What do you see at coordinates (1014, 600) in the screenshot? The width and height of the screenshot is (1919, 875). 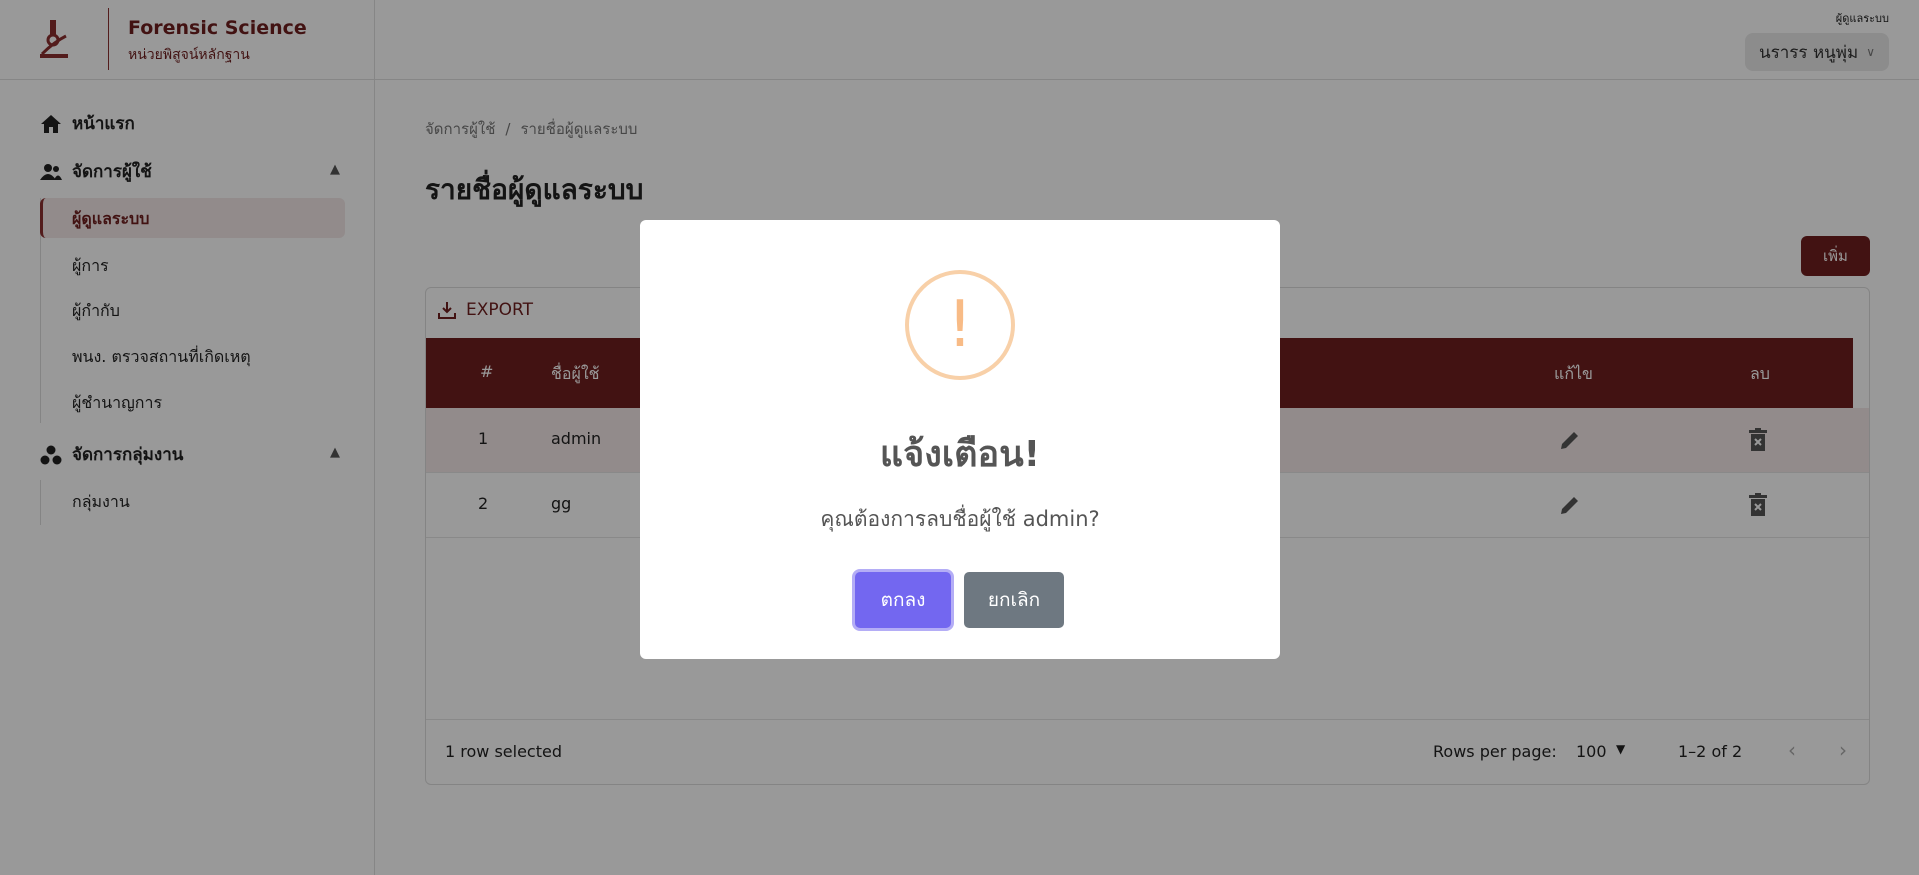 I see `cancel-button: ยกเลิก` at bounding box center [1014, 600].